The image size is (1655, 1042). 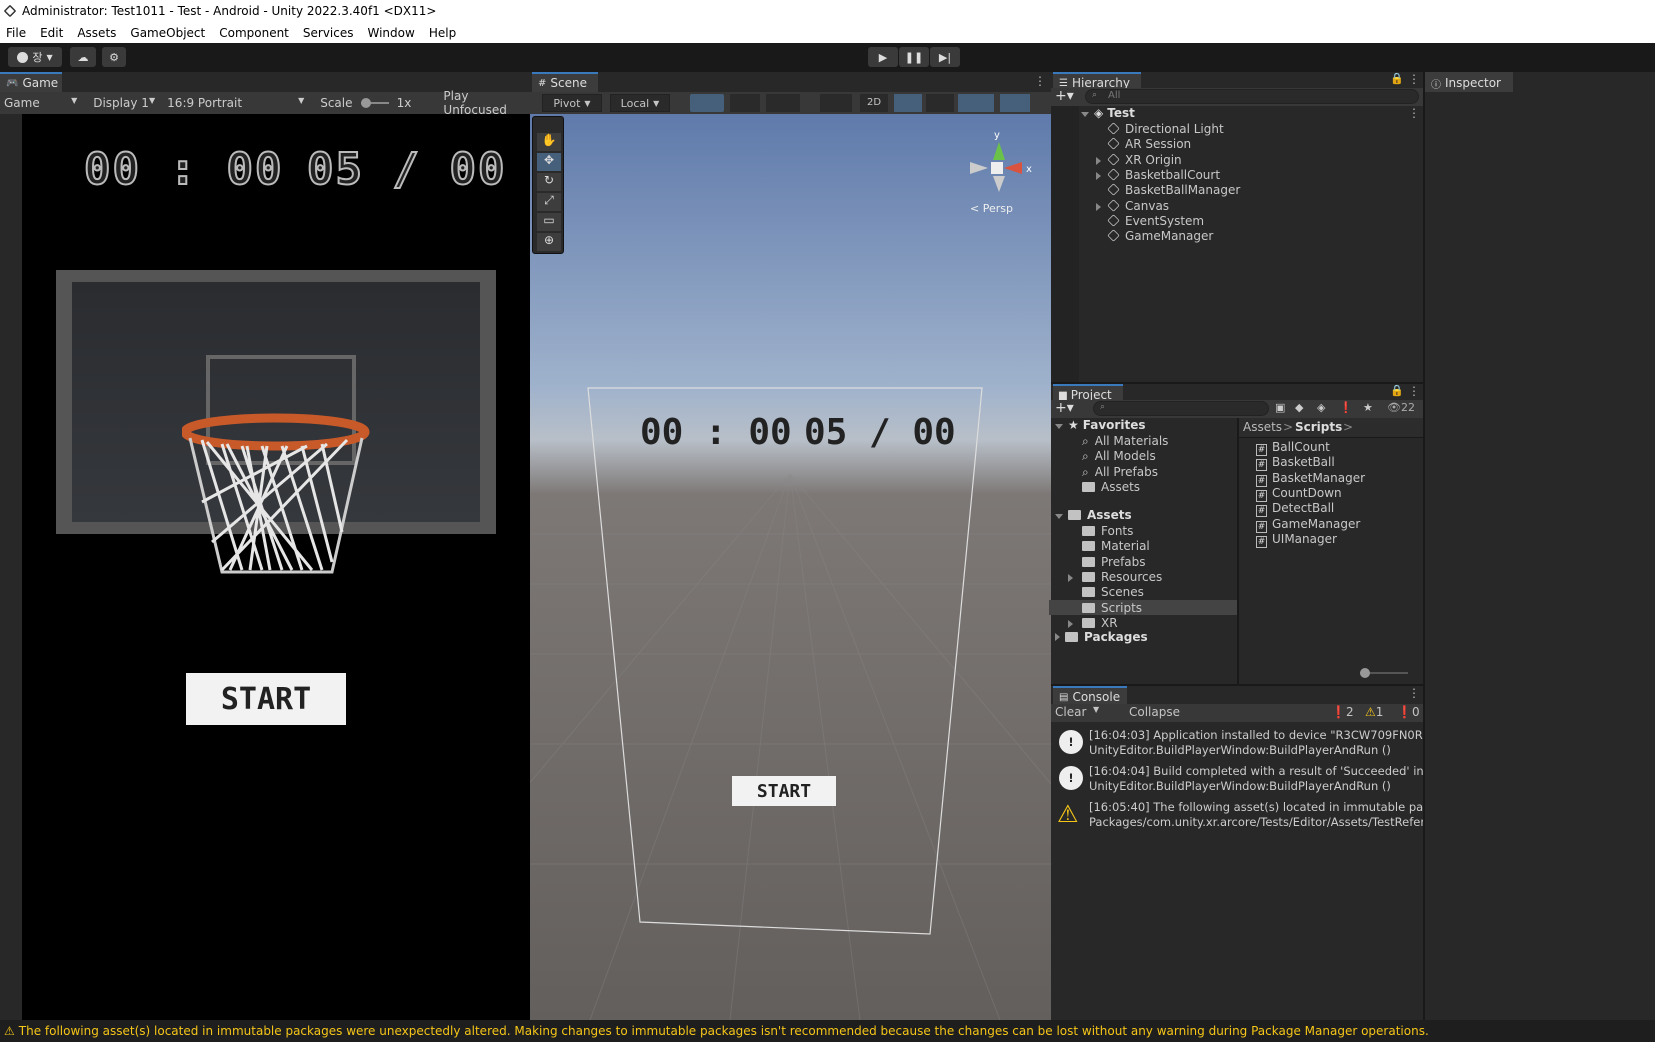 What do you see at coordinates (1299, 494) in the screenshot?
I see `script-item: # CountDown` at bounding box center [1299, 494].